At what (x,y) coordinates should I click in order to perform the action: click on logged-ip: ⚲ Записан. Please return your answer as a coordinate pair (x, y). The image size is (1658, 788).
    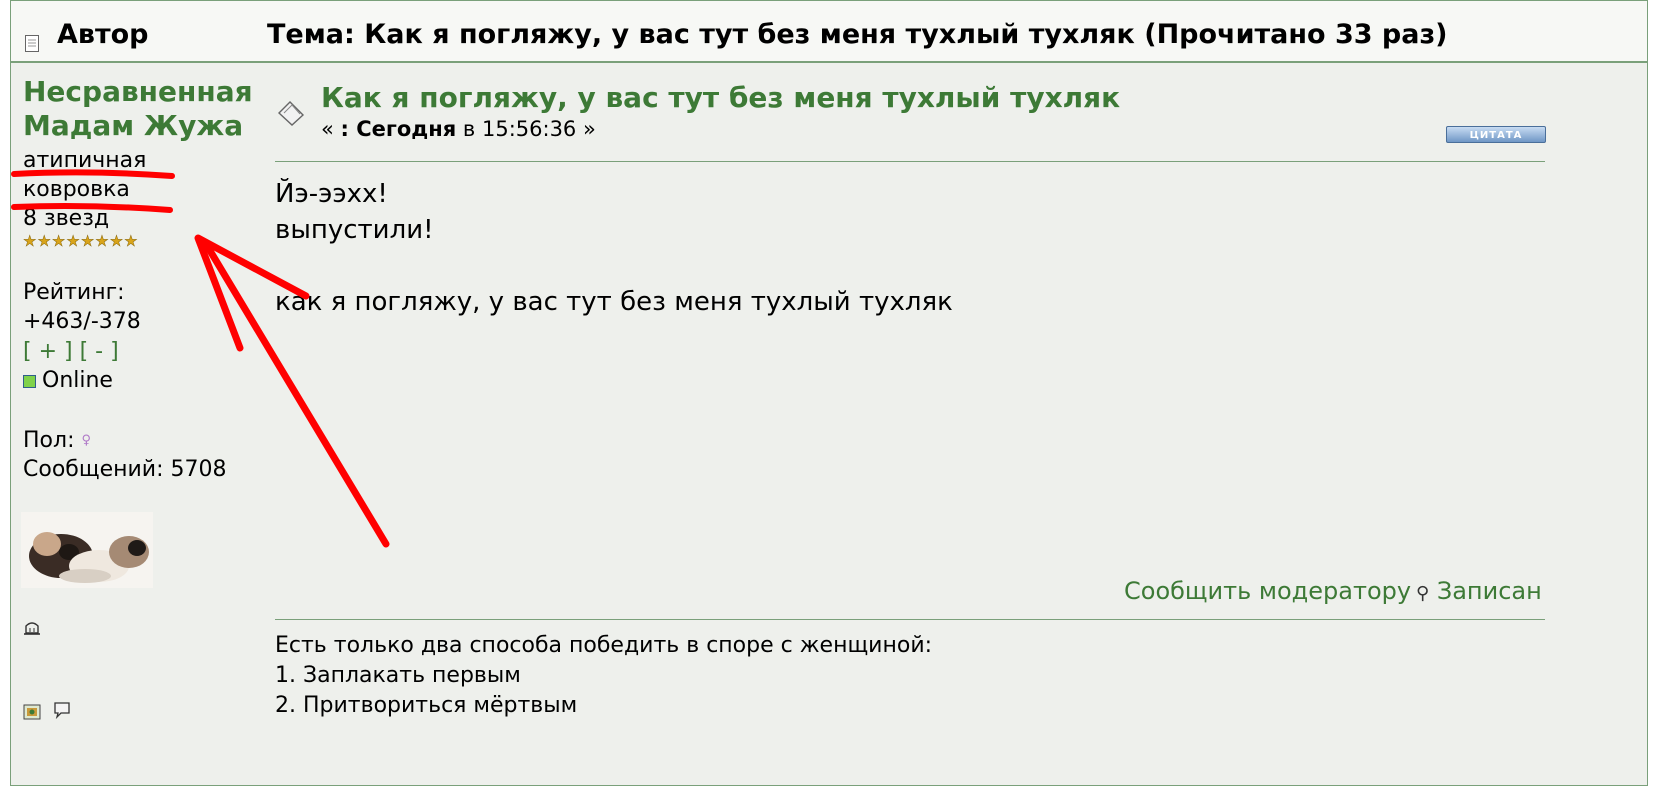
    Looking at the image, I should click on (1479, 591).